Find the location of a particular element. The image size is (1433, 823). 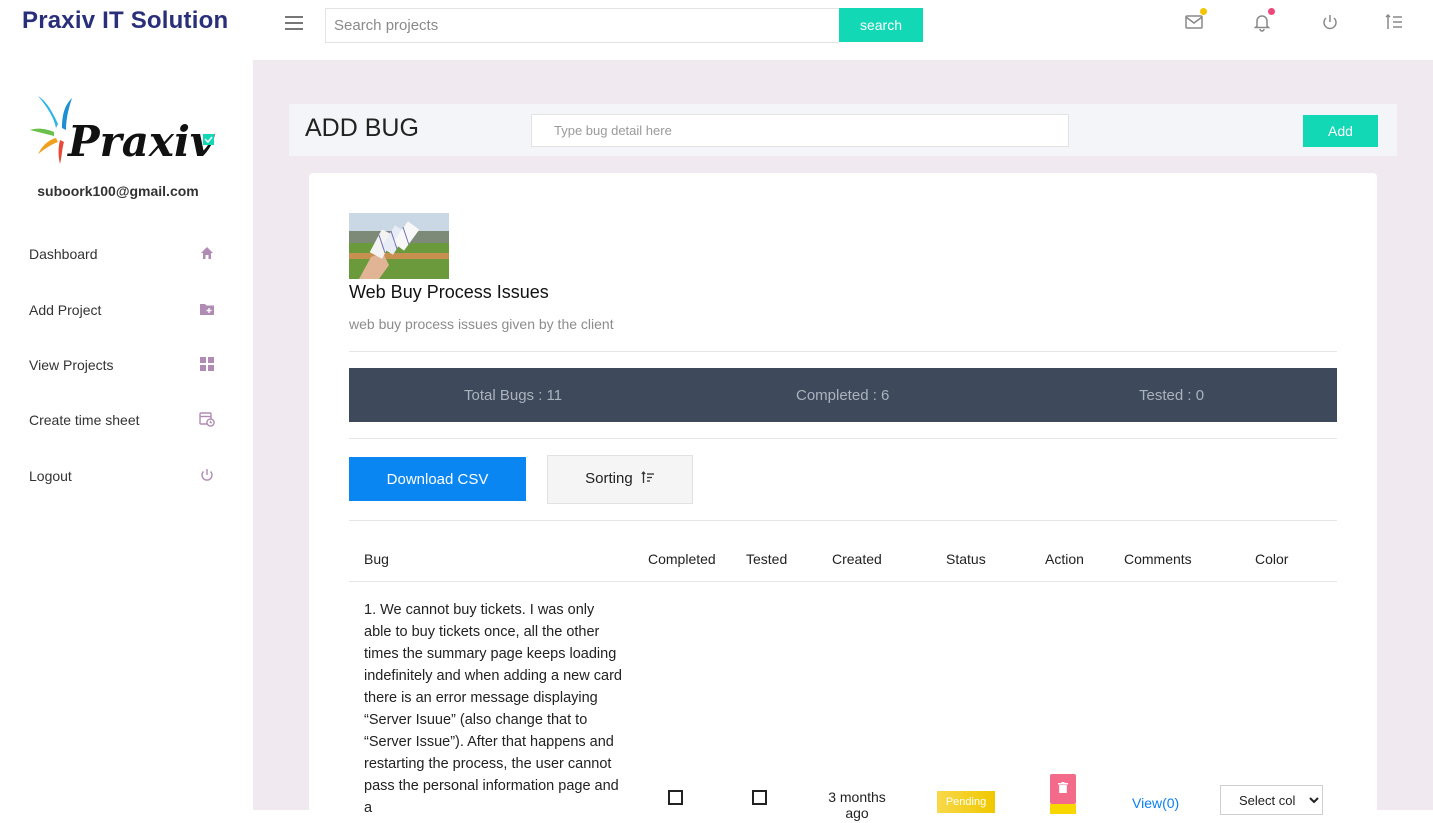

column-header-action: Action is located at coordinates (1064, 559).